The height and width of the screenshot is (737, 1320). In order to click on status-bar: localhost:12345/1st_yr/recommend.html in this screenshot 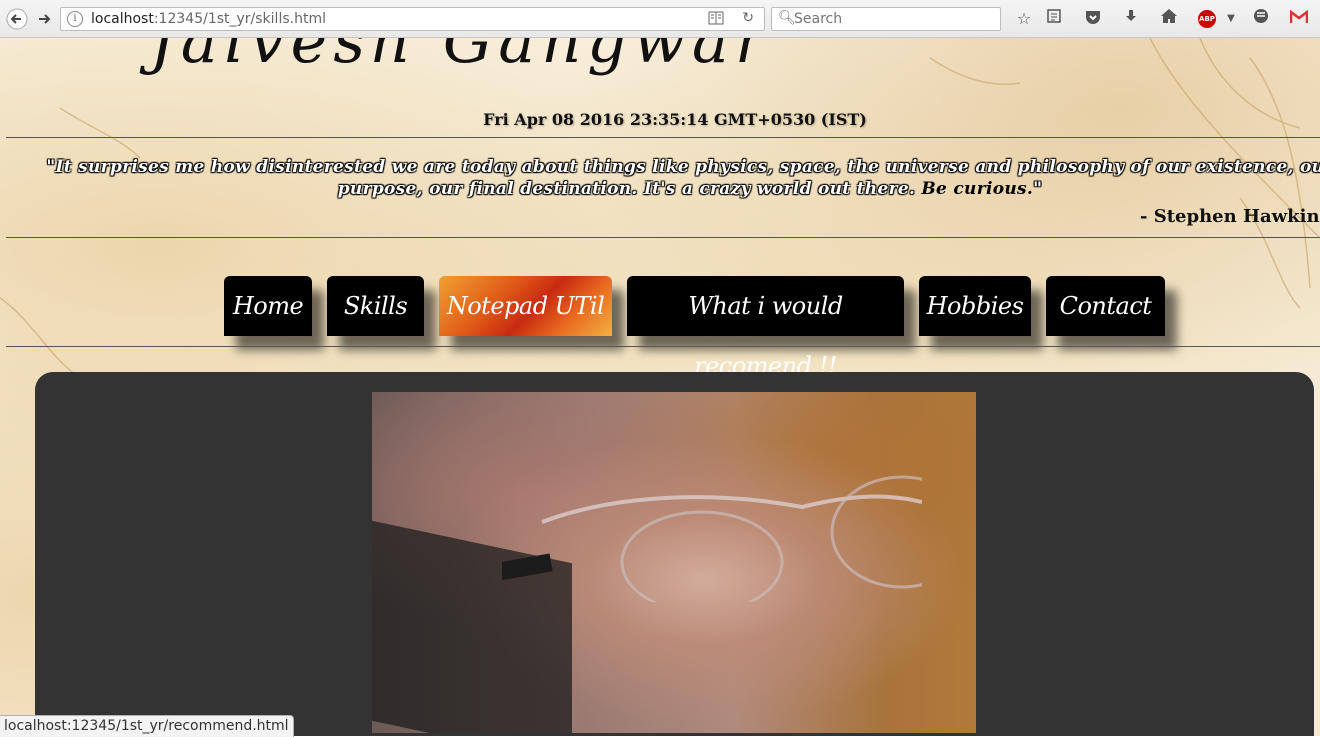, I will do `click(147, 726)`.